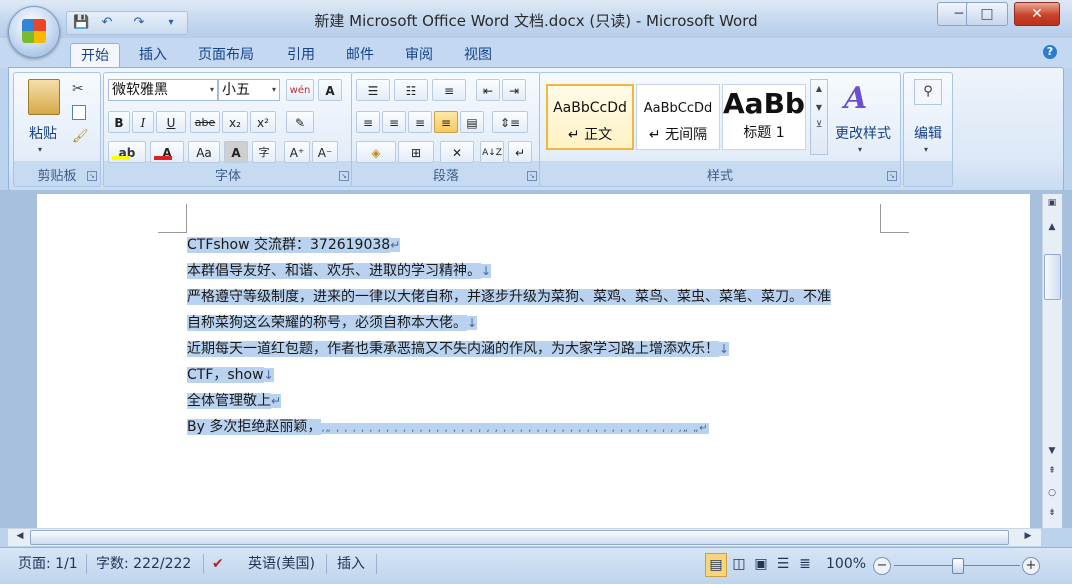 The width and height of the screenshot is (1072, 584). What do you see at coordinates (78, 89) in the screenshot?
I see `cut-icon: ✂` at bounding box center [78, 89].